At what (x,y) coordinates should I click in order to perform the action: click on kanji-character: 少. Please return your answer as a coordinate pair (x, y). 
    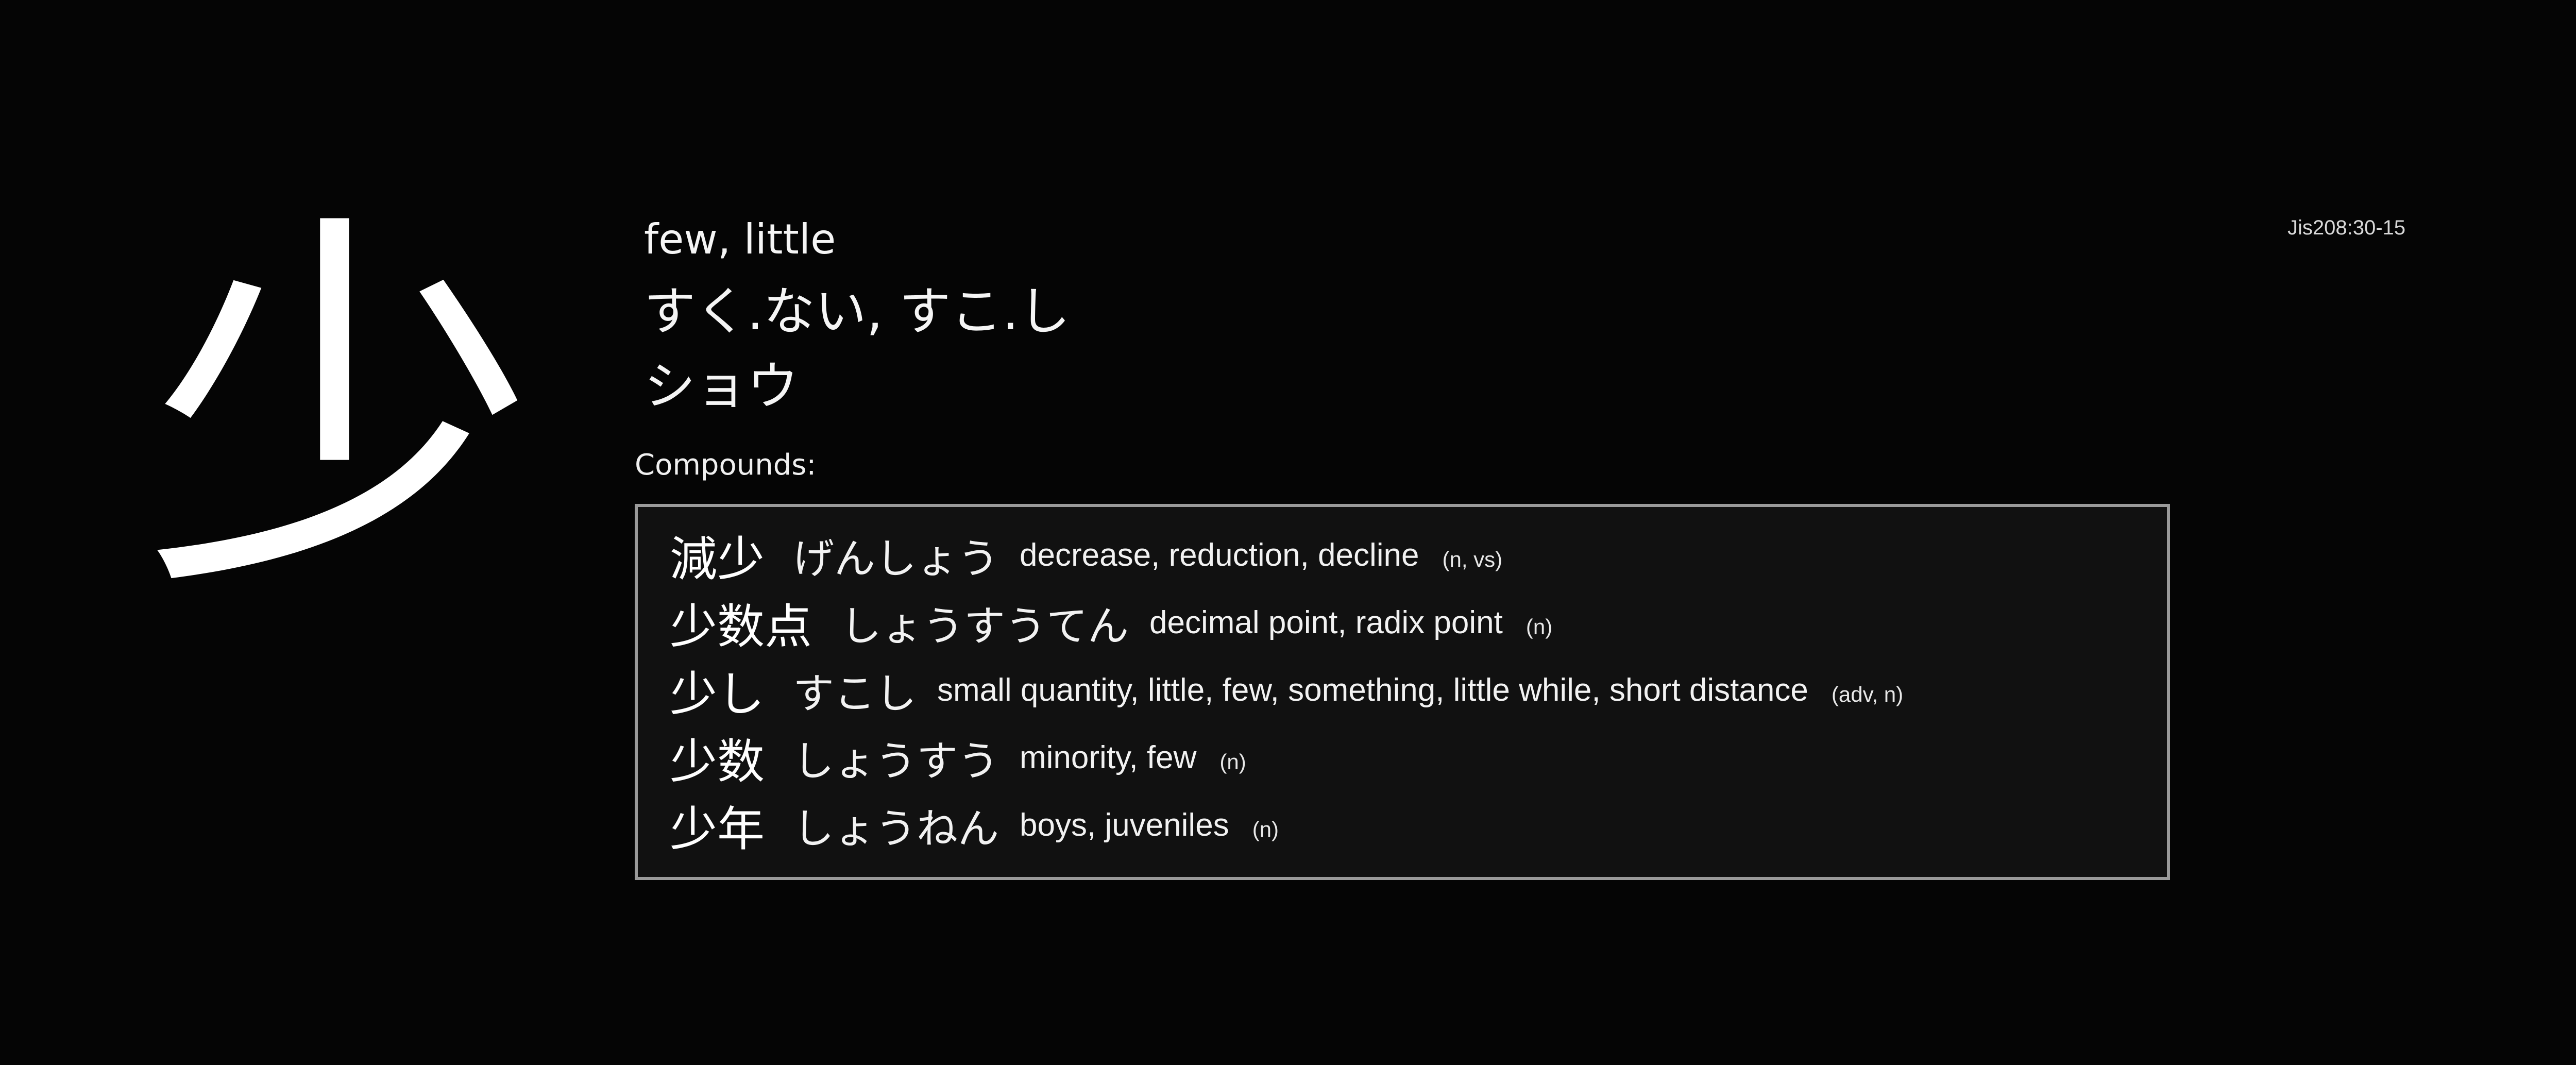
    Looking at the image, I should click on (340, 412).